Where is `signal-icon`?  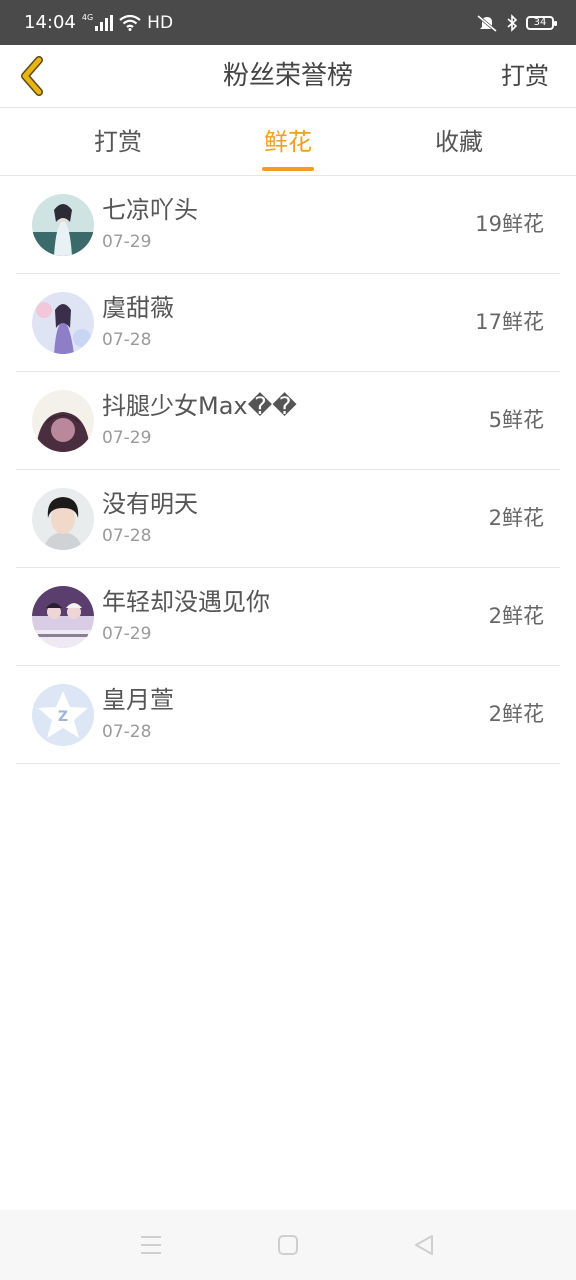
signal-icon is located at coordinates (104, 22).